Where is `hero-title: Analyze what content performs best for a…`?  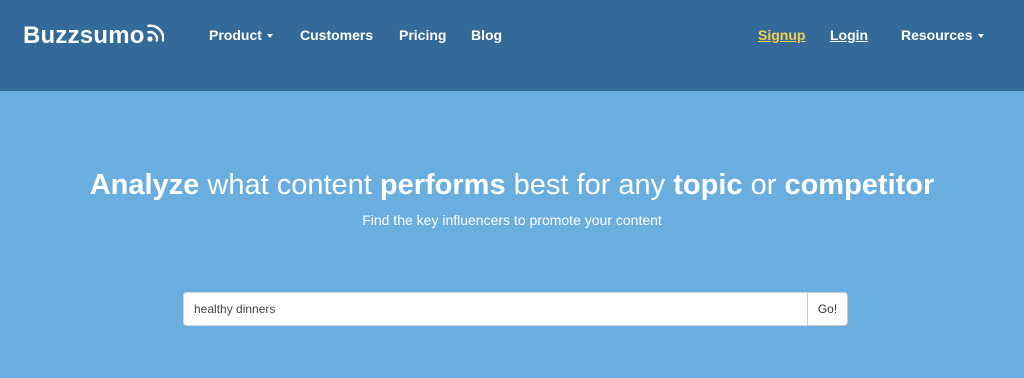 hero-title: Analyze what content performs best for a… is located at coordinates (512, 185).